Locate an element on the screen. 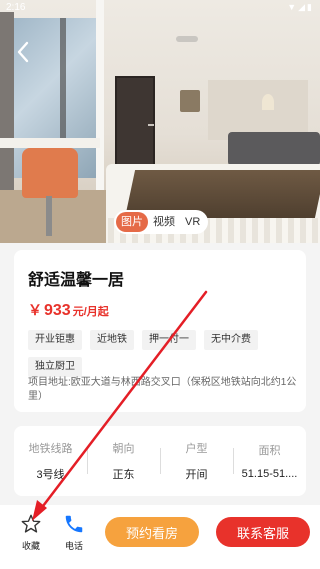 This screenshot has width=320, height=569. tab-photos: 图片 is located at coordinates (132, 222).